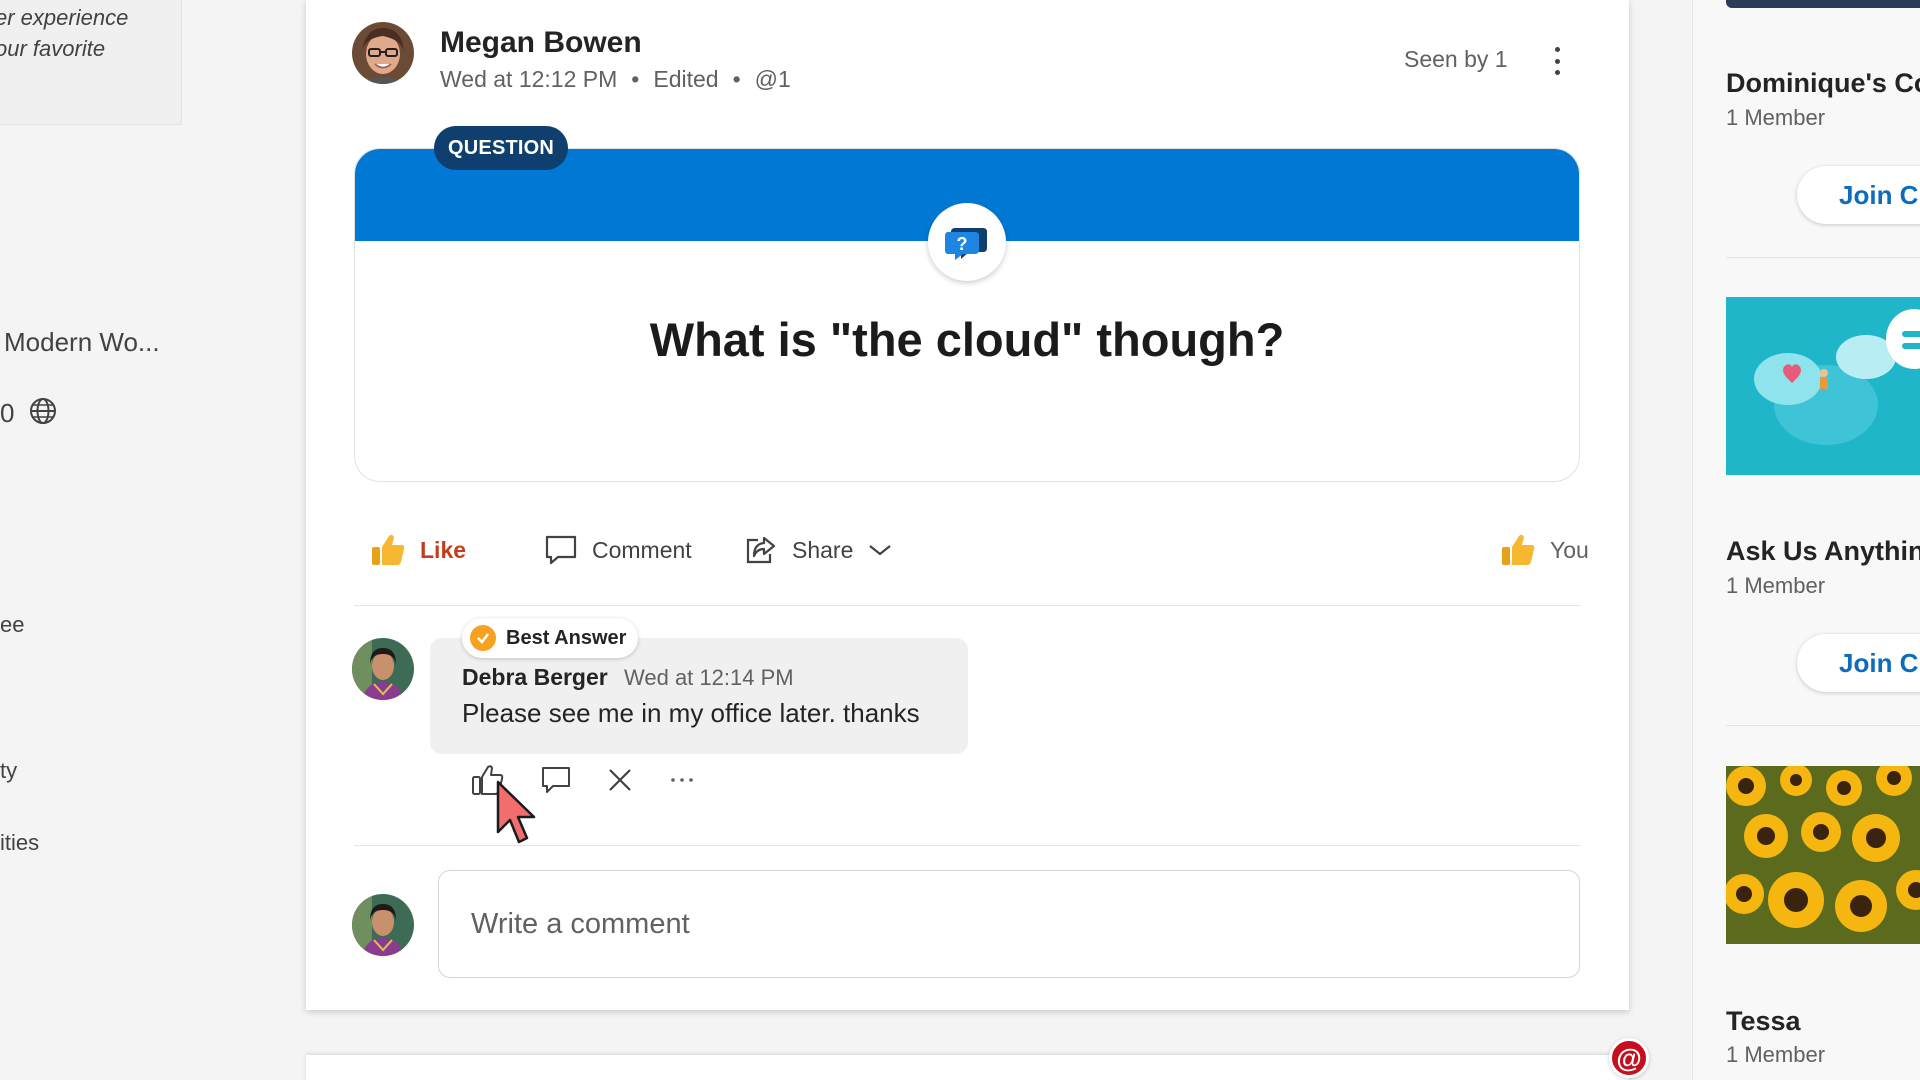 This screenshot has width=1920, height=1080. What do you see at coordinates (823, 549) in the screenshot?
I see `share-label: Share` at bounding box center [823, 549].